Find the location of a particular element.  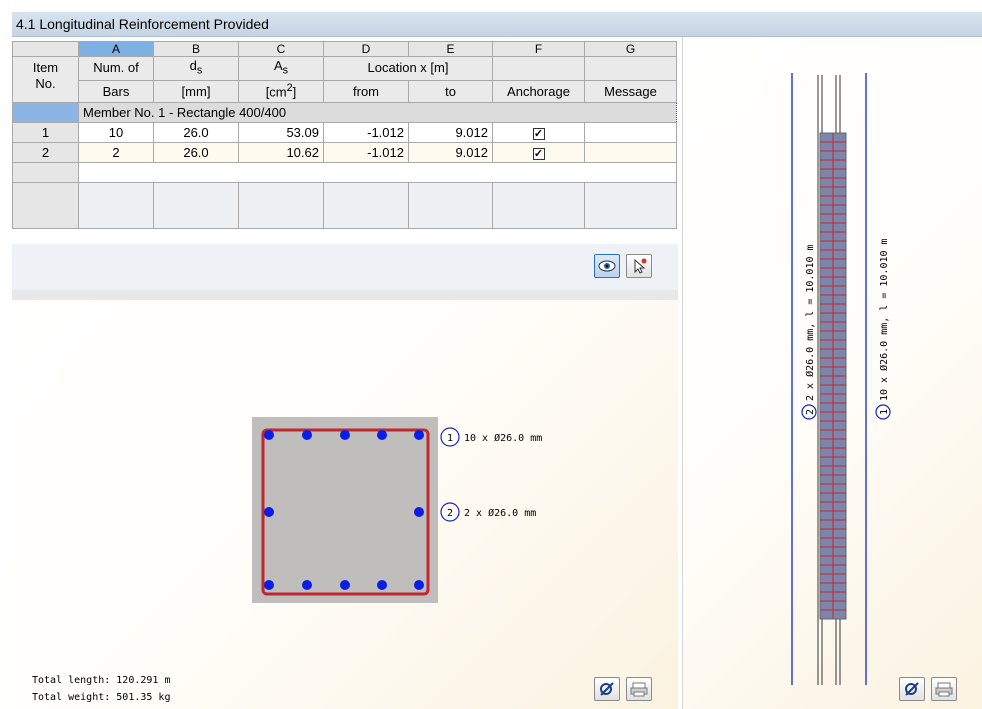

ds-subscript: s is located at coordinates (199, 70).